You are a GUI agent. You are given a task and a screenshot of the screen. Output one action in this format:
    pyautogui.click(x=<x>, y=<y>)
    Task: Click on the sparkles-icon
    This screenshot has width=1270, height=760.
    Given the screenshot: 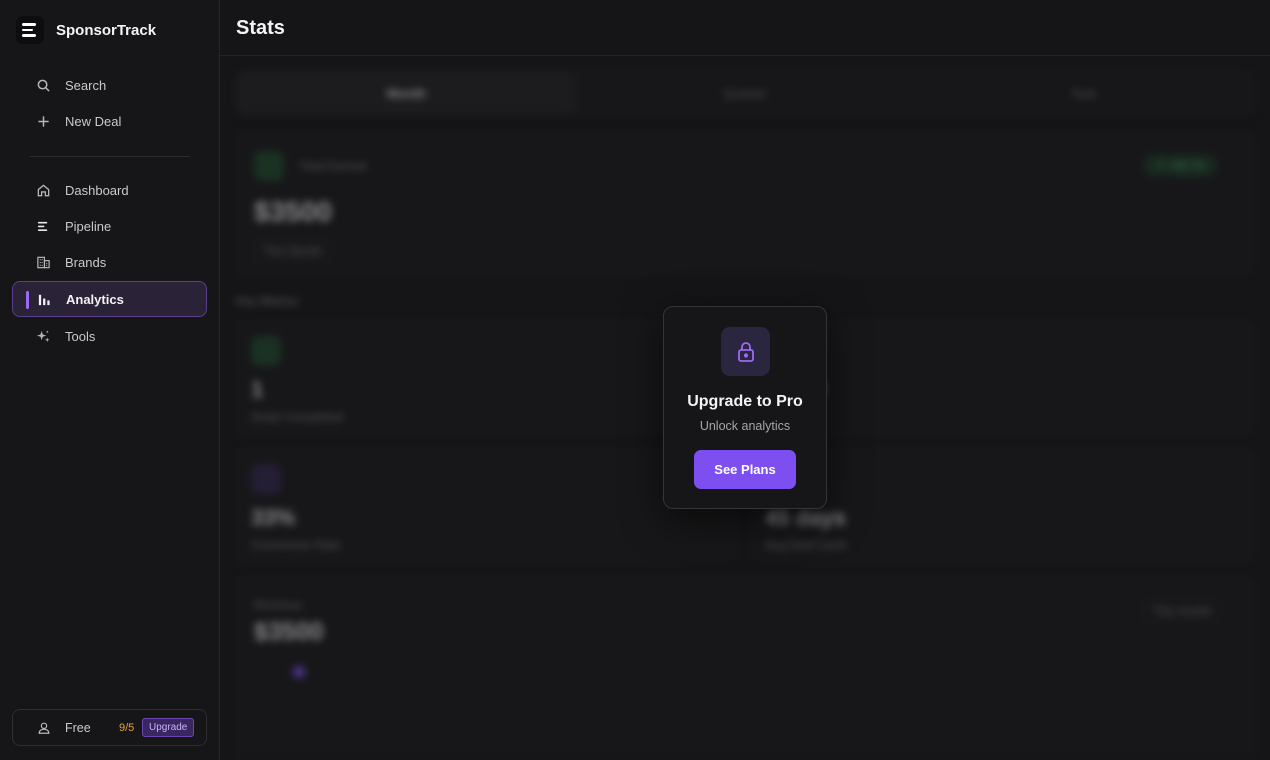 What is the action you would take?
    pyautogui.click(x=43, y=335)
    